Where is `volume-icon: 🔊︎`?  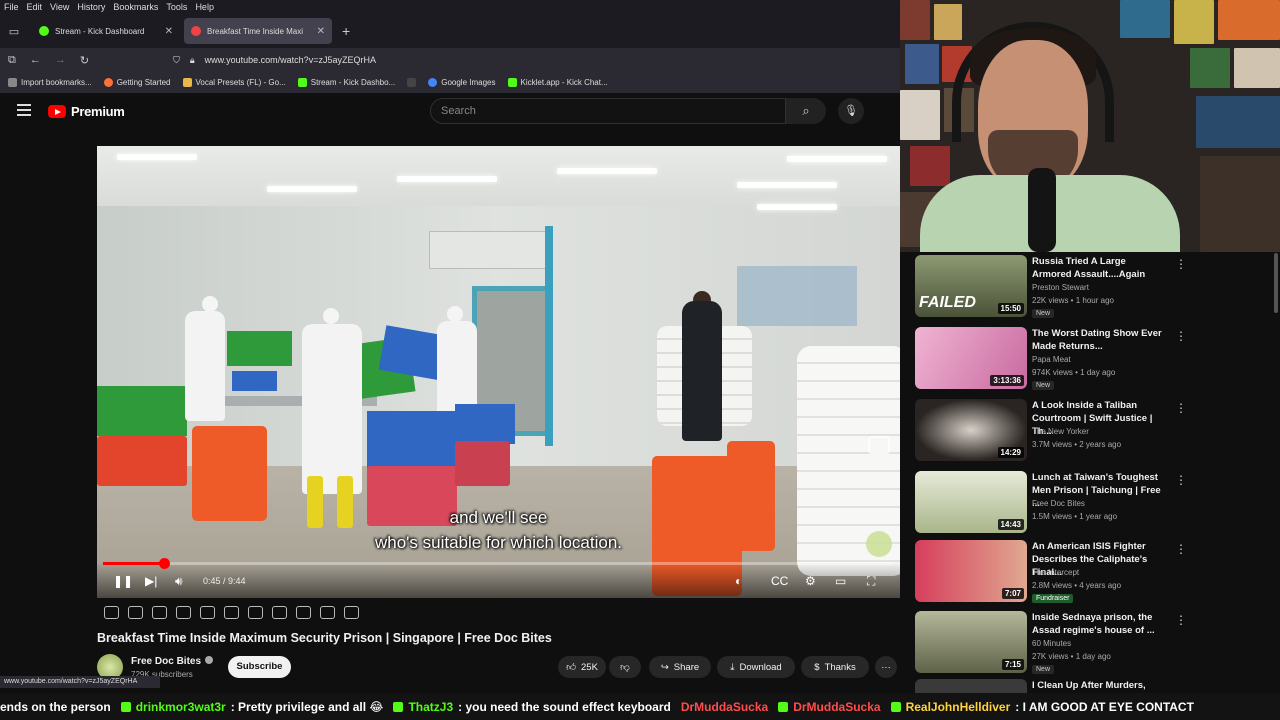 volume-icon: 🔊︎ is located at coordinates (179, 581).